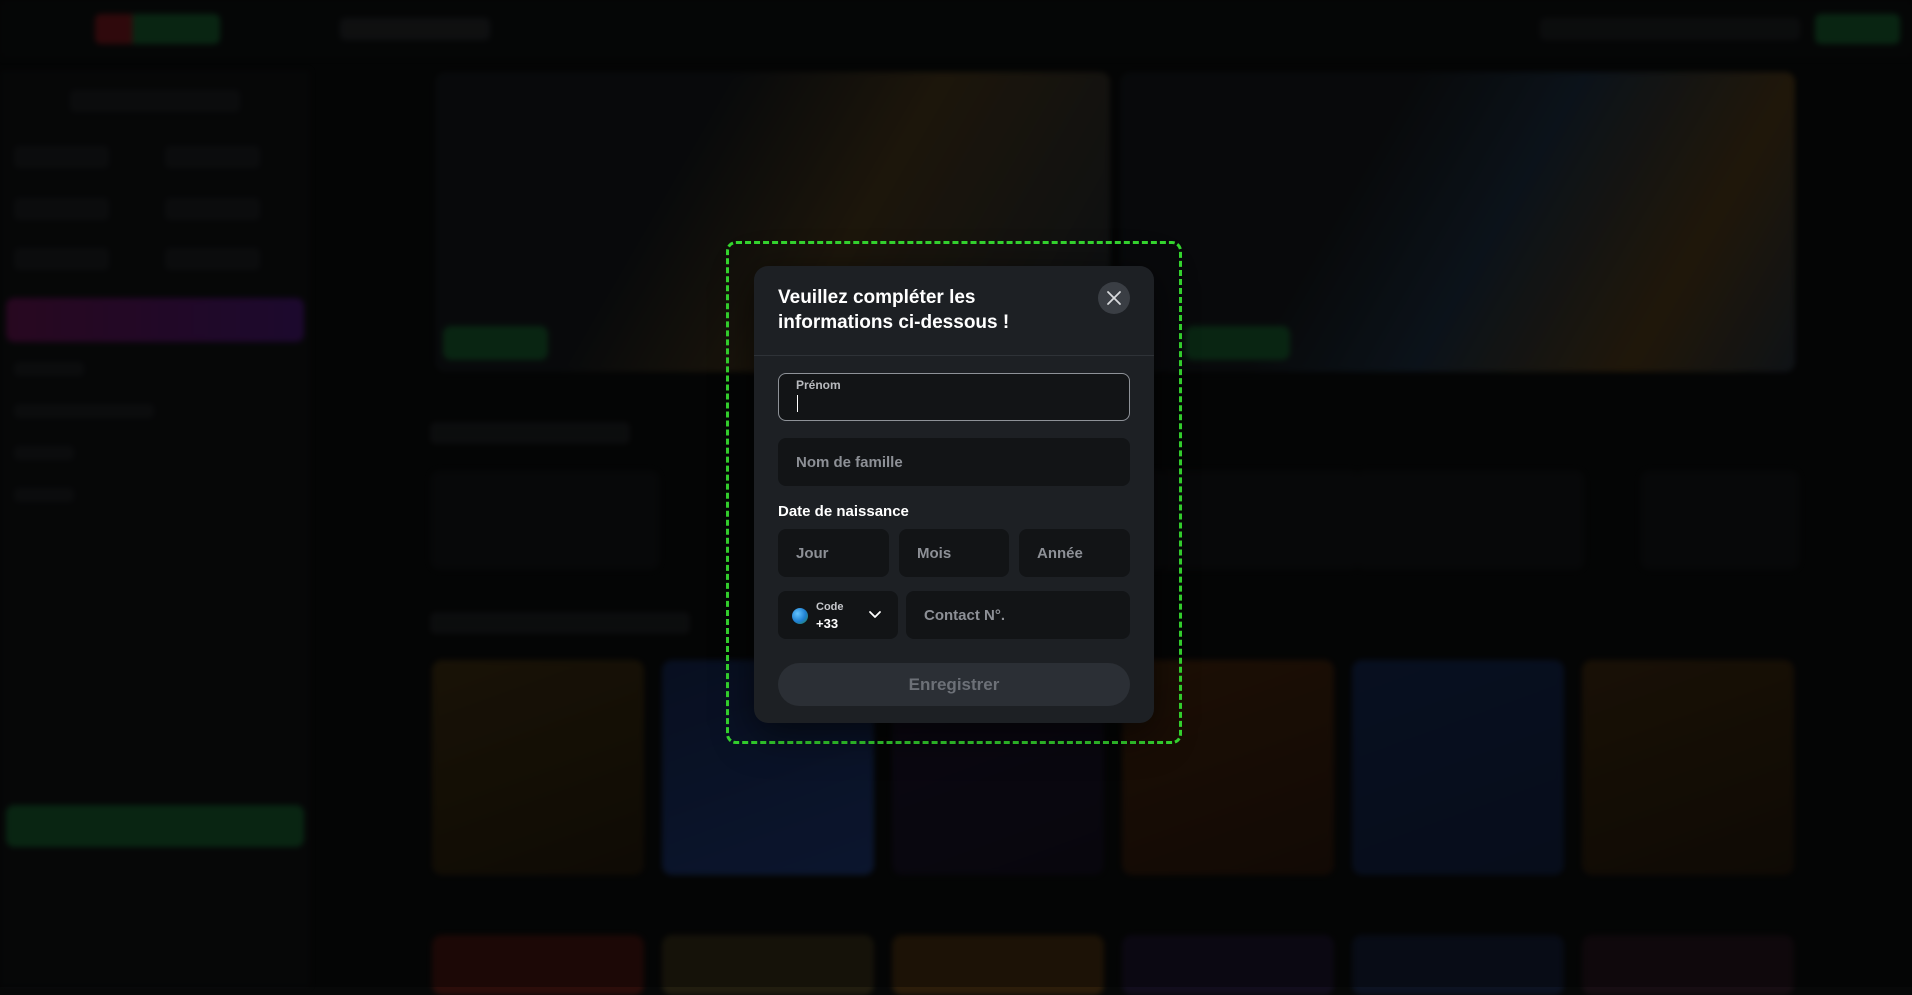  Describe the element at coordinates (800, 616) in the screenshot. I see `globe-icon` at that location.